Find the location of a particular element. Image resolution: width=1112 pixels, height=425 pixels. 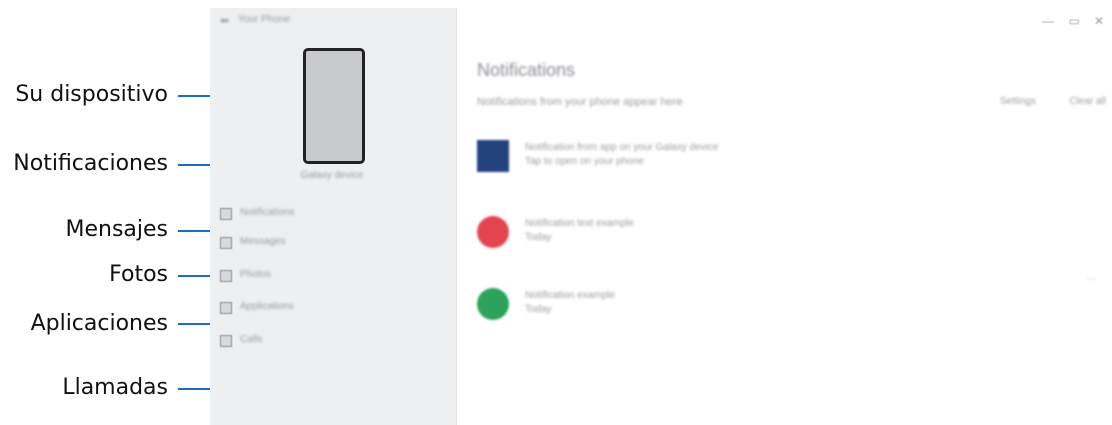

maximize-button: ▭ is located at coordinates (1074, 21).